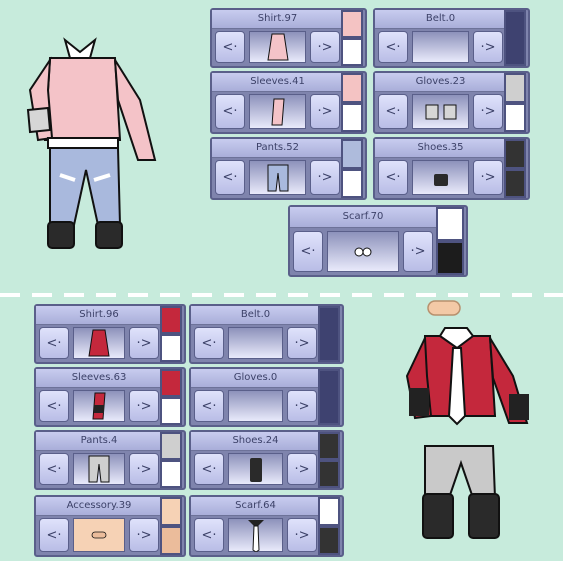  I want to click on shoes-color-2-swatch, so click(515, 183).